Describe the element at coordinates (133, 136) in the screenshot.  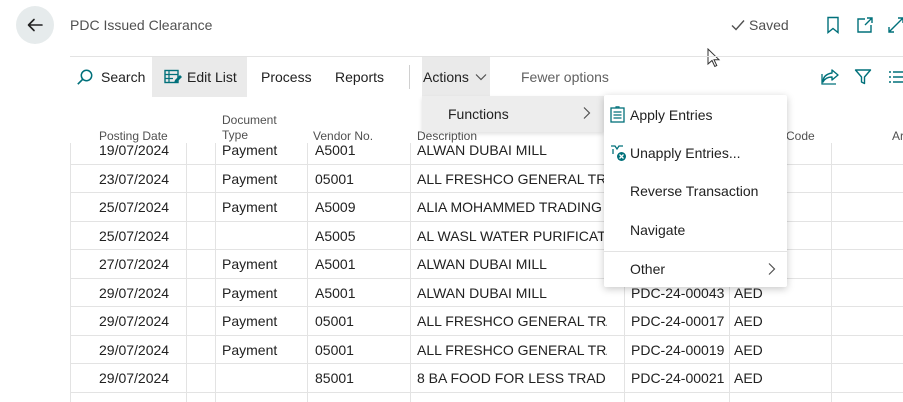
I see `column-header-posting-date: Posting Date` at that location.